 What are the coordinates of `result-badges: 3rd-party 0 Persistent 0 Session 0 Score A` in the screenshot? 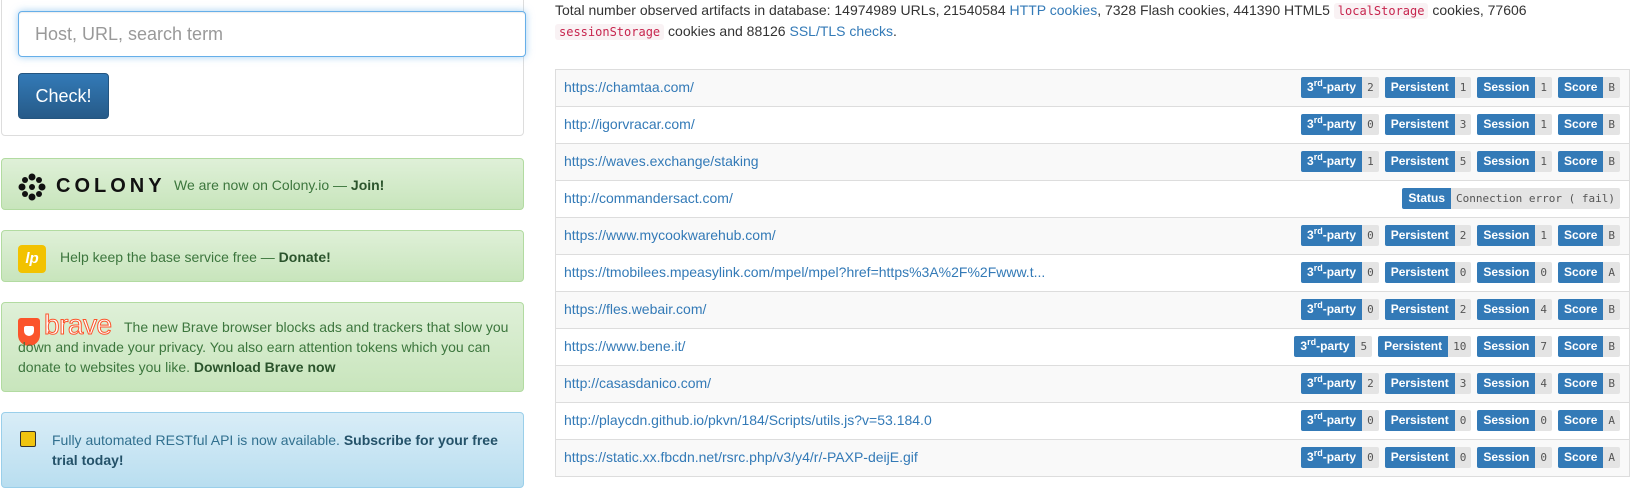 It's located at (1460, 420).